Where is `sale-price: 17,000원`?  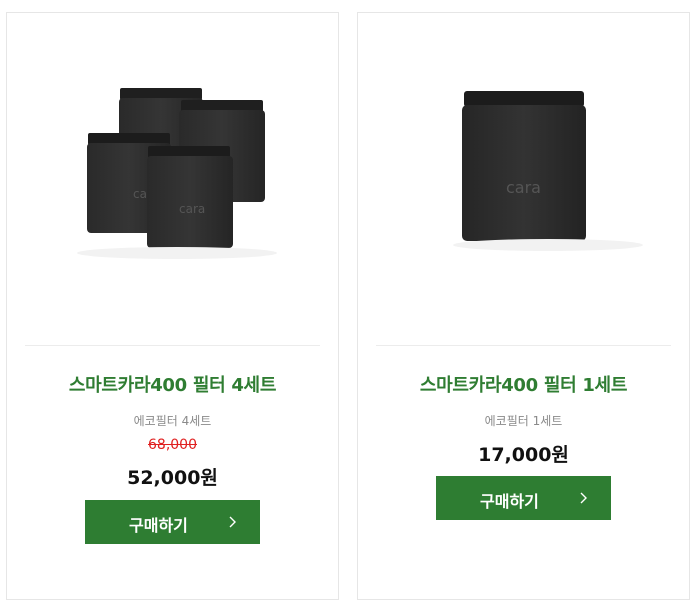
sale-price: 17,000원 is located at coordinates (523, 455).